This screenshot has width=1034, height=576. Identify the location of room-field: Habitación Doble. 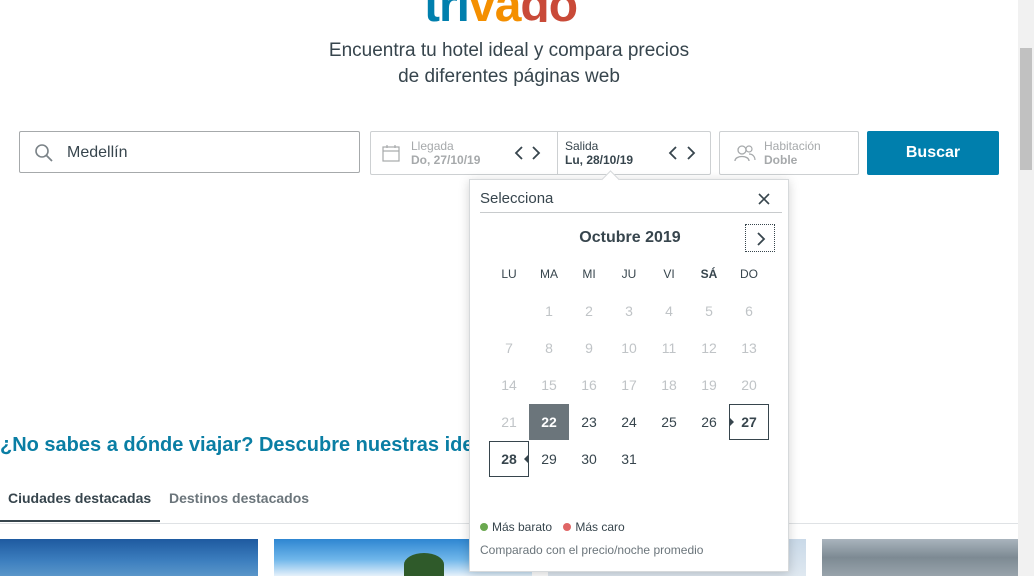
(789, 153).